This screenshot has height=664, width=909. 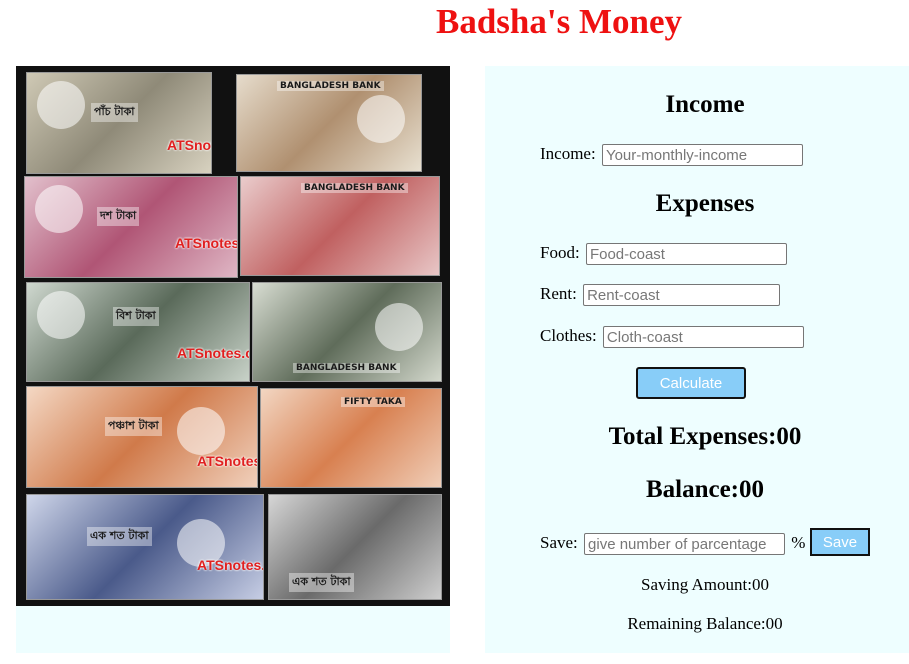 I want to click on save-label: Save:, so click(x=559, y=542).